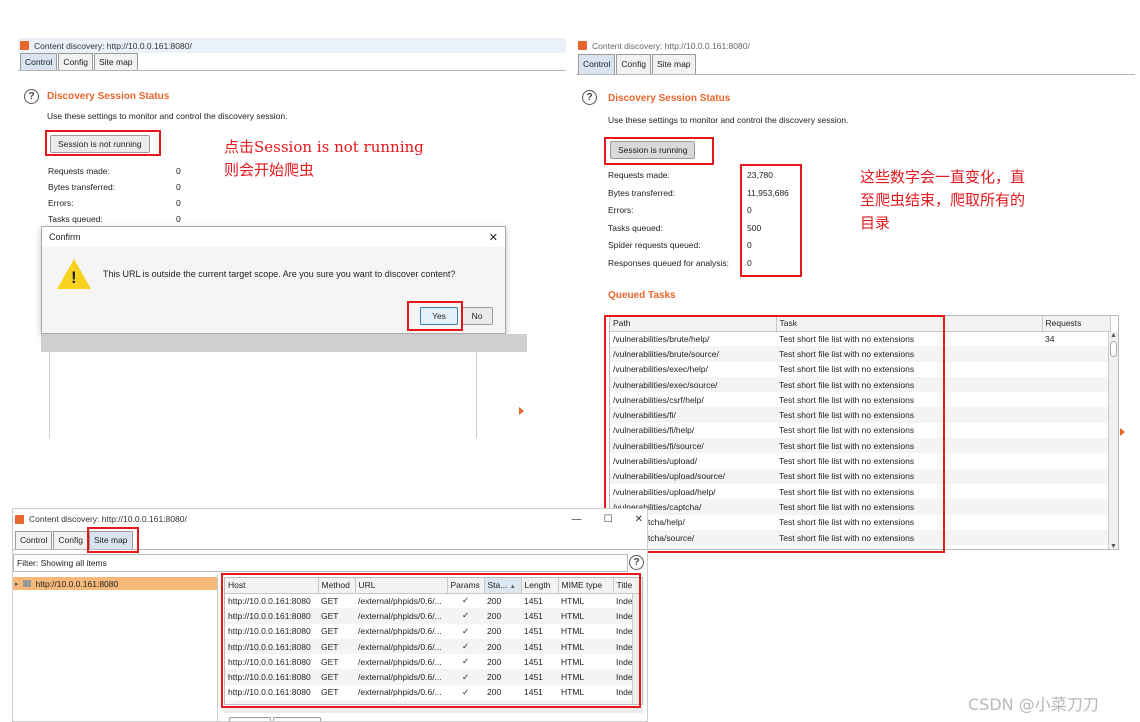 The width and height of the screenshot is (1140, 722). I want to click on annotation-box-running-button, so click(659, 151).